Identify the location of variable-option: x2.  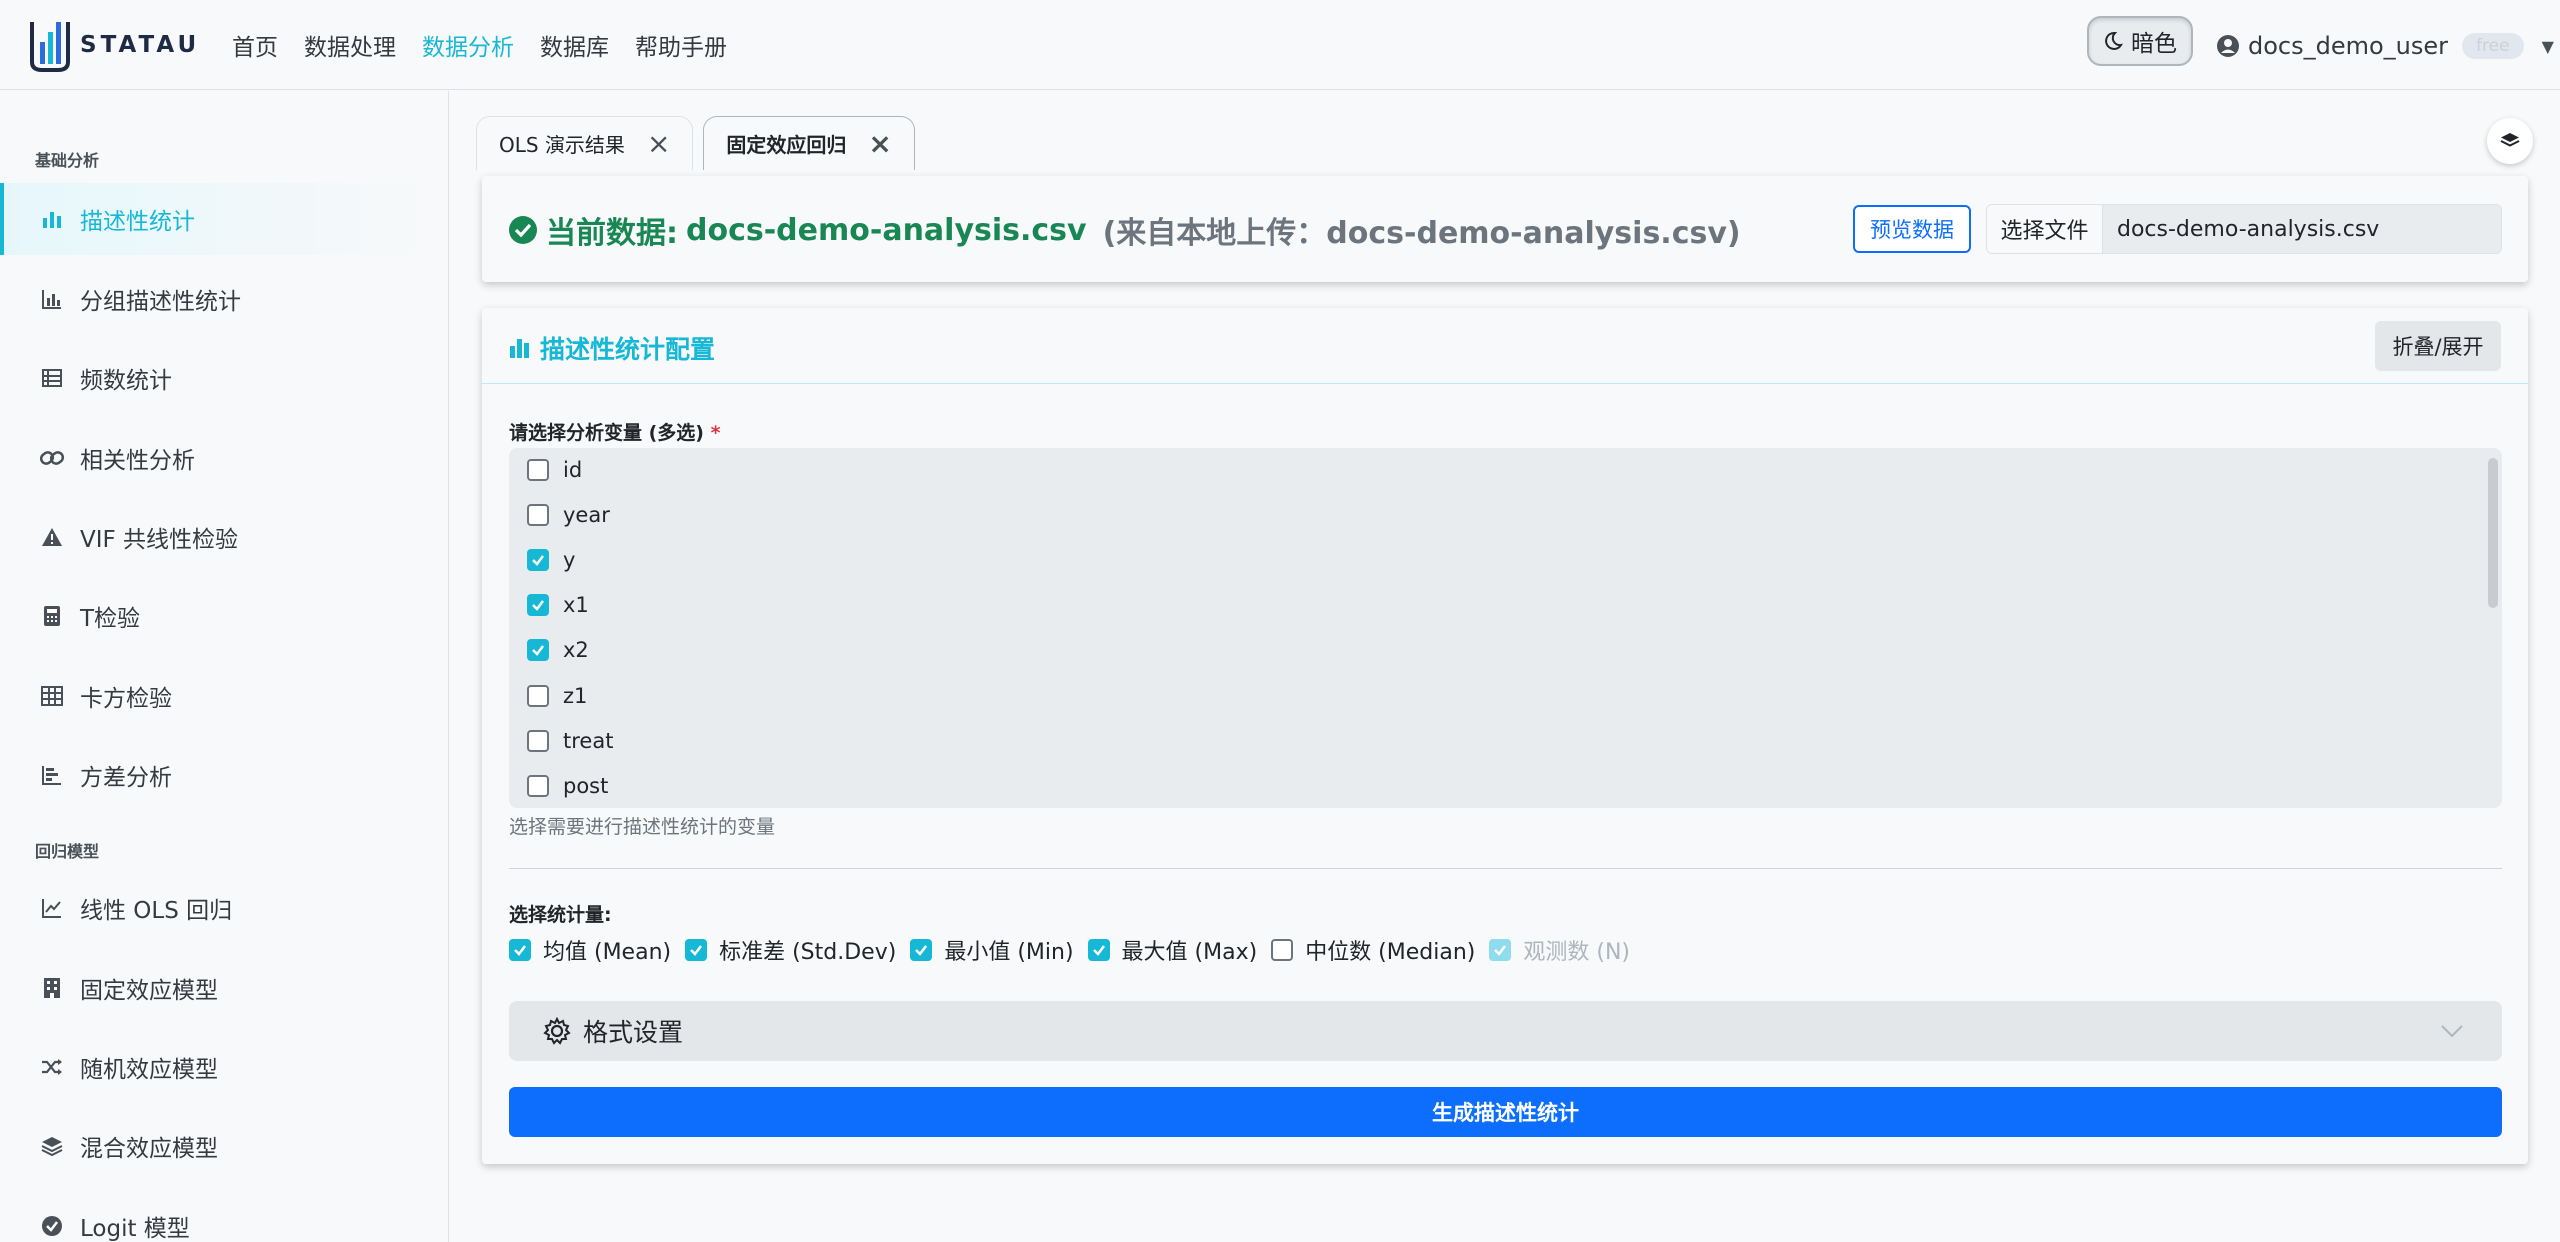
(558, 650).